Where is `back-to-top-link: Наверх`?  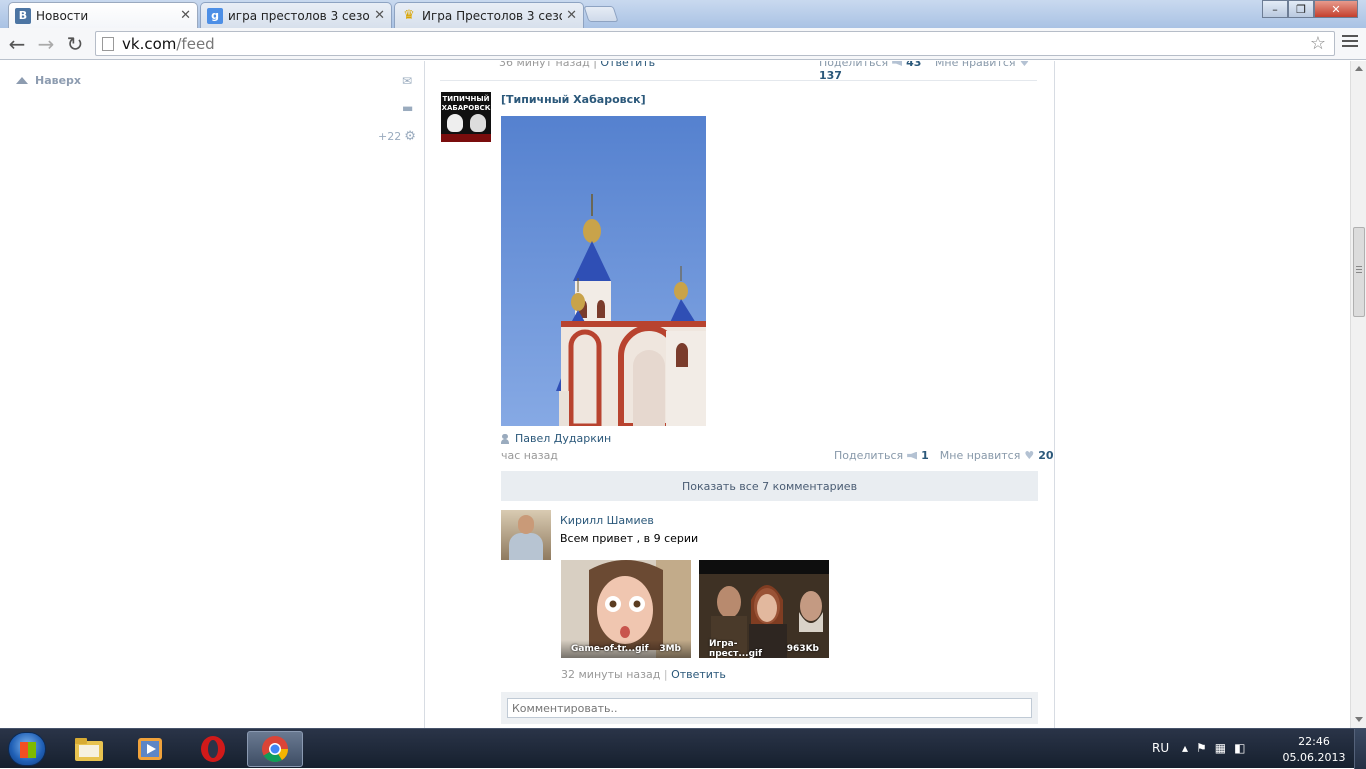
back-to-top-link: Наверх is located at coordinates (48, 80).